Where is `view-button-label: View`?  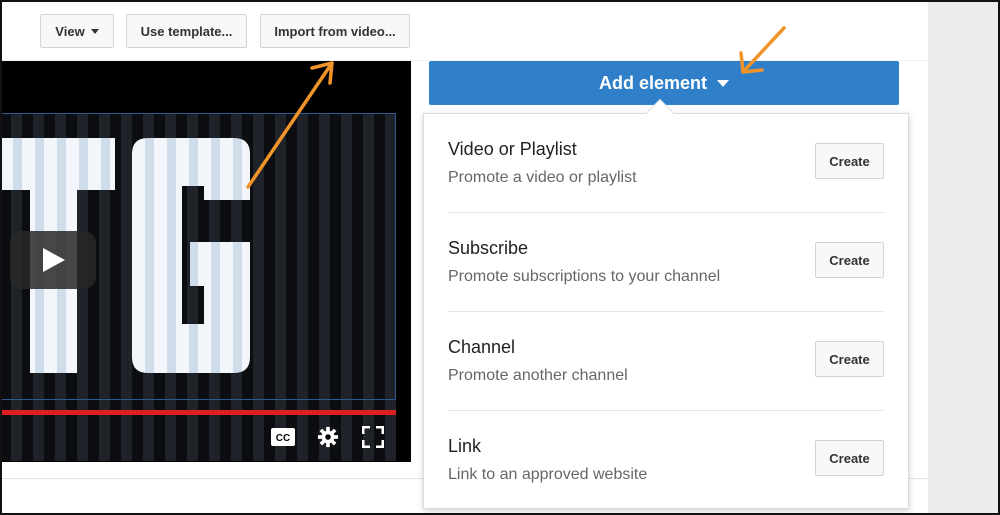
view-button-label: View is located at coordinates (70, 31).